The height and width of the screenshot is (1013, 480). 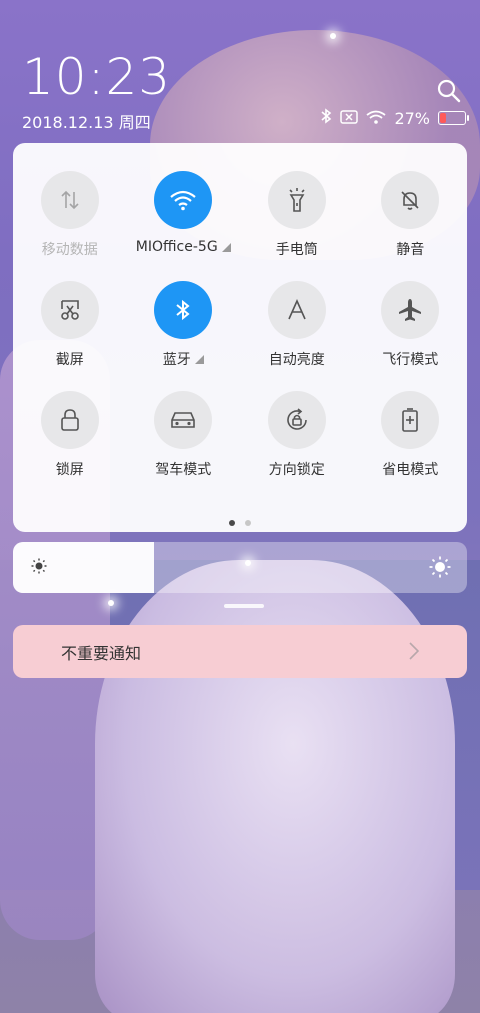 I want to click on toggle-flashlight: 手电筒, so click(x=297, y=215).